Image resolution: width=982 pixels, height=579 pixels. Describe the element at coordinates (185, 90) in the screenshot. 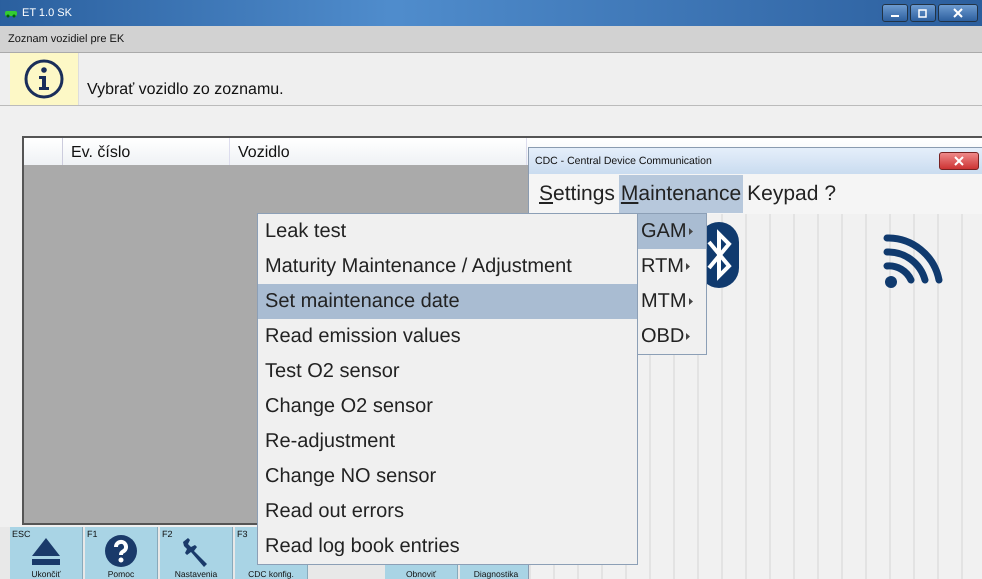

I see `info-message: Vybrať vozidlo zo zoznamu.` at that location.